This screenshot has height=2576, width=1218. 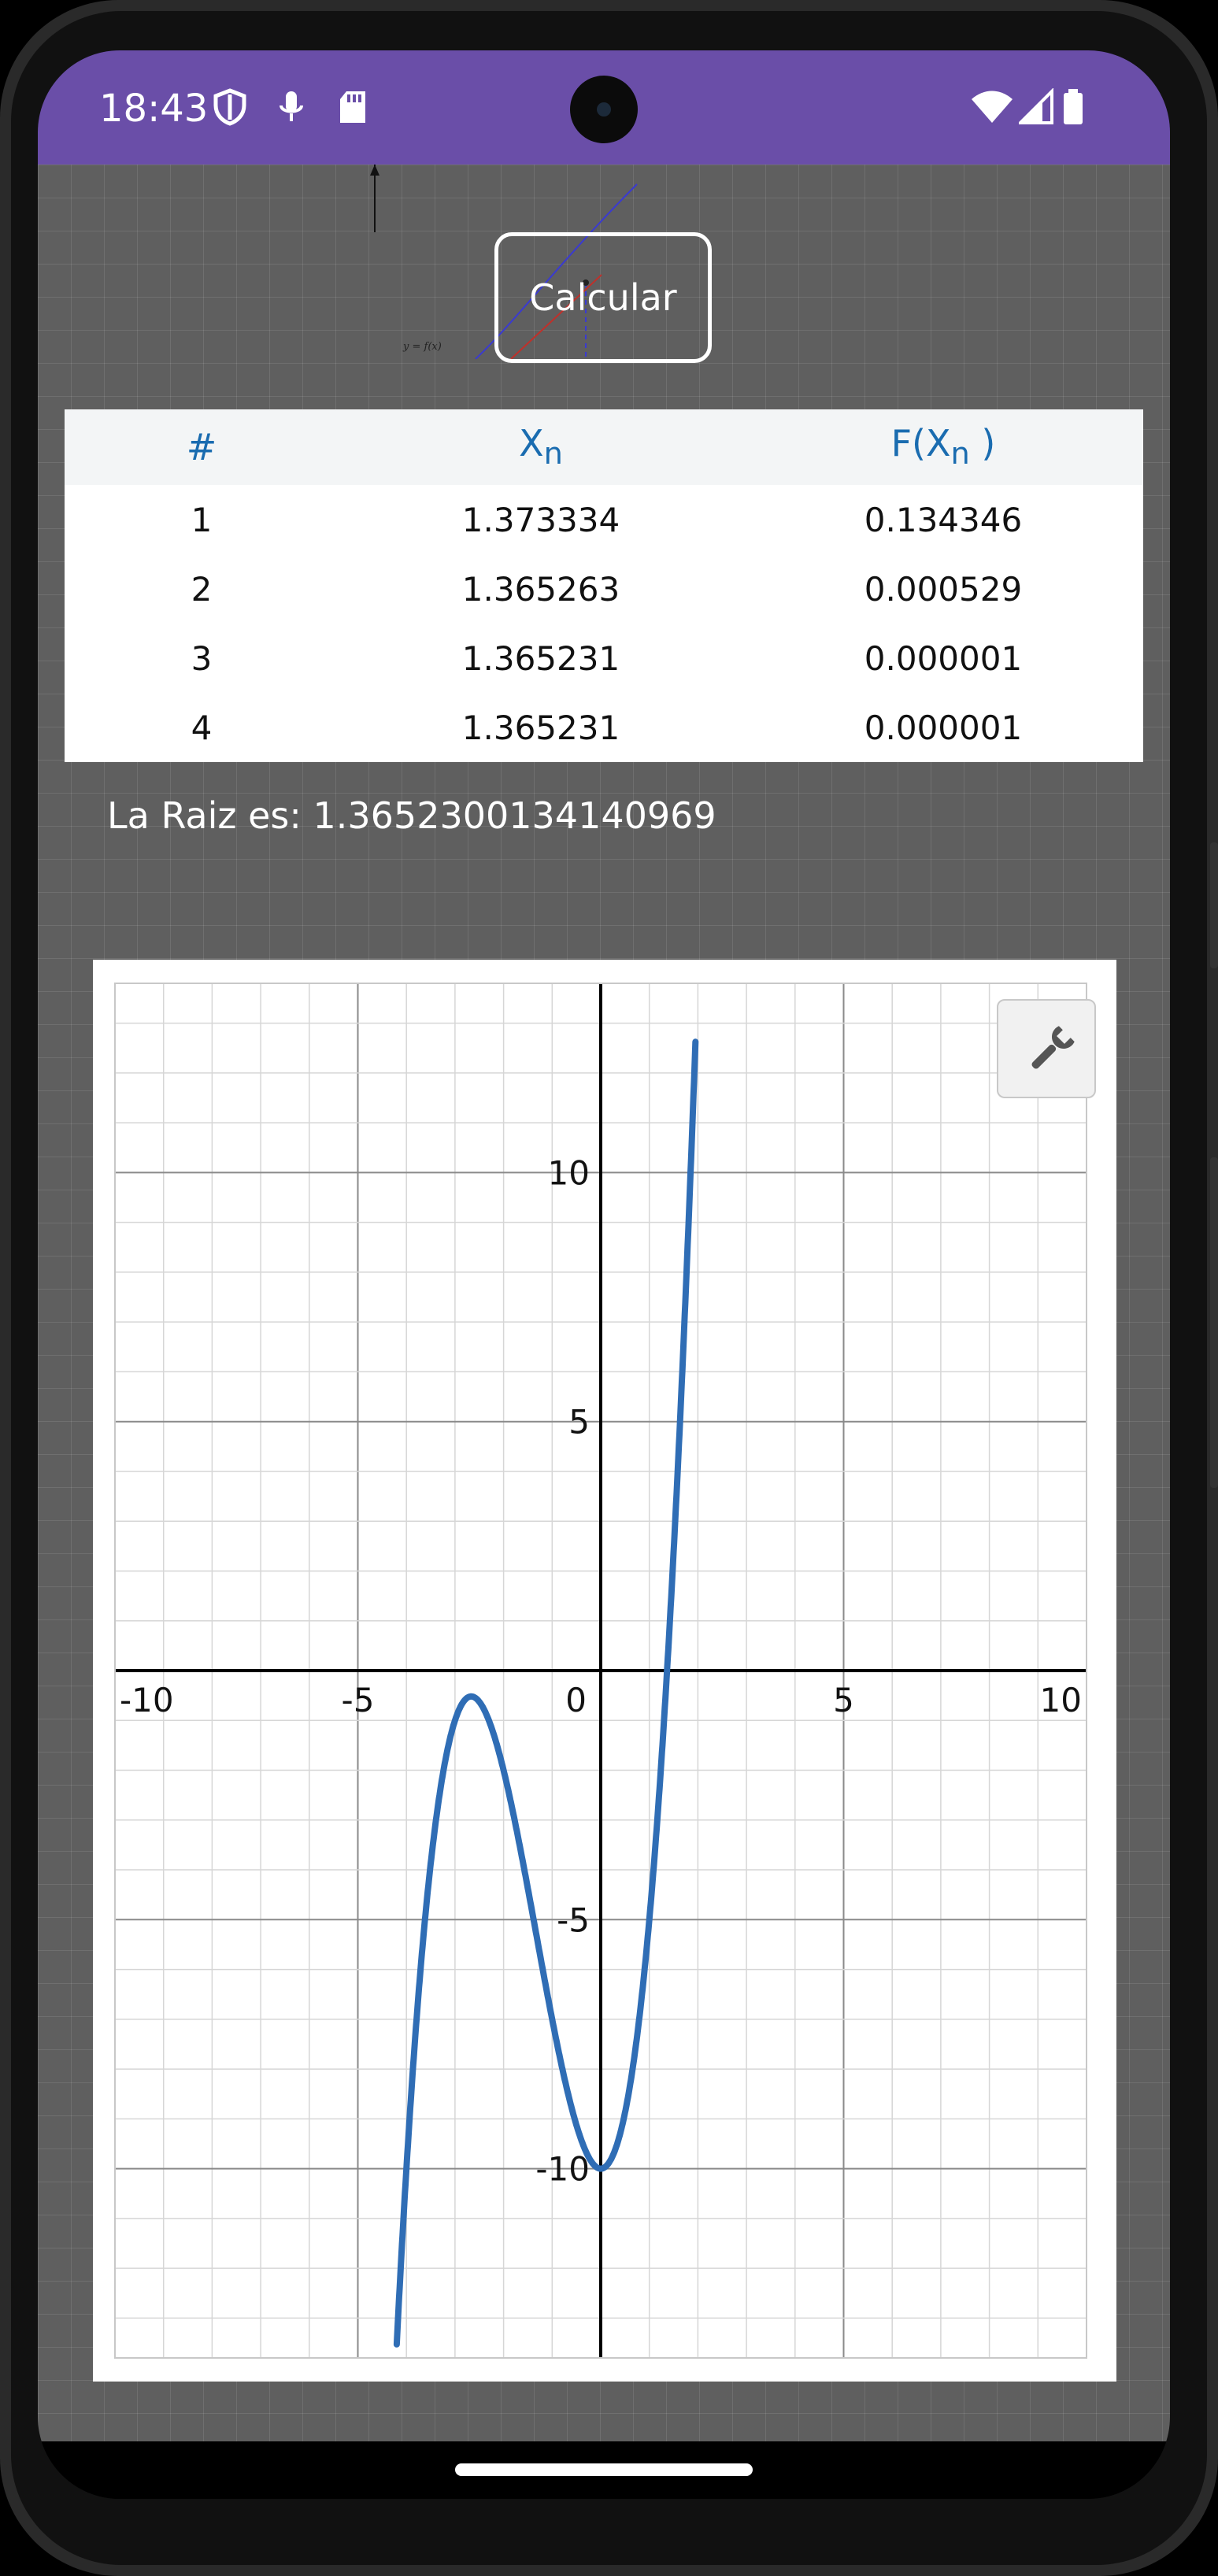 I want to click on status-bar: 18:43, so click(x=604, y=107).